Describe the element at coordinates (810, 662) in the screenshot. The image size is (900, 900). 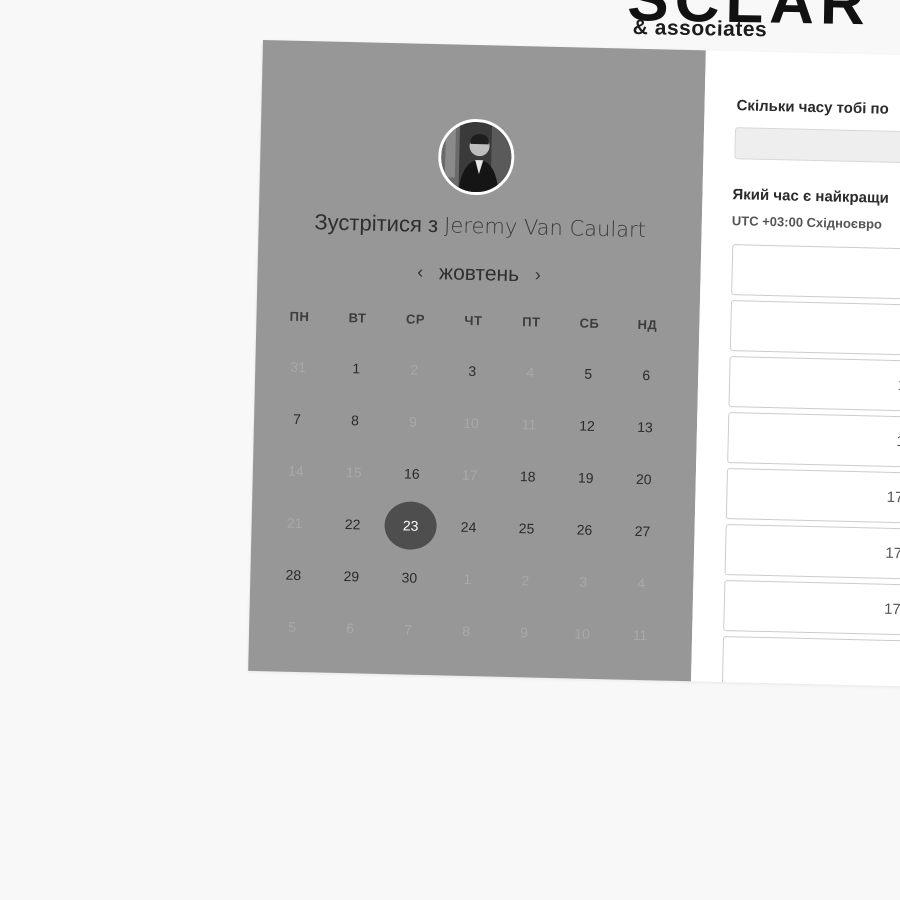
I see `time-slot-button` at that location.